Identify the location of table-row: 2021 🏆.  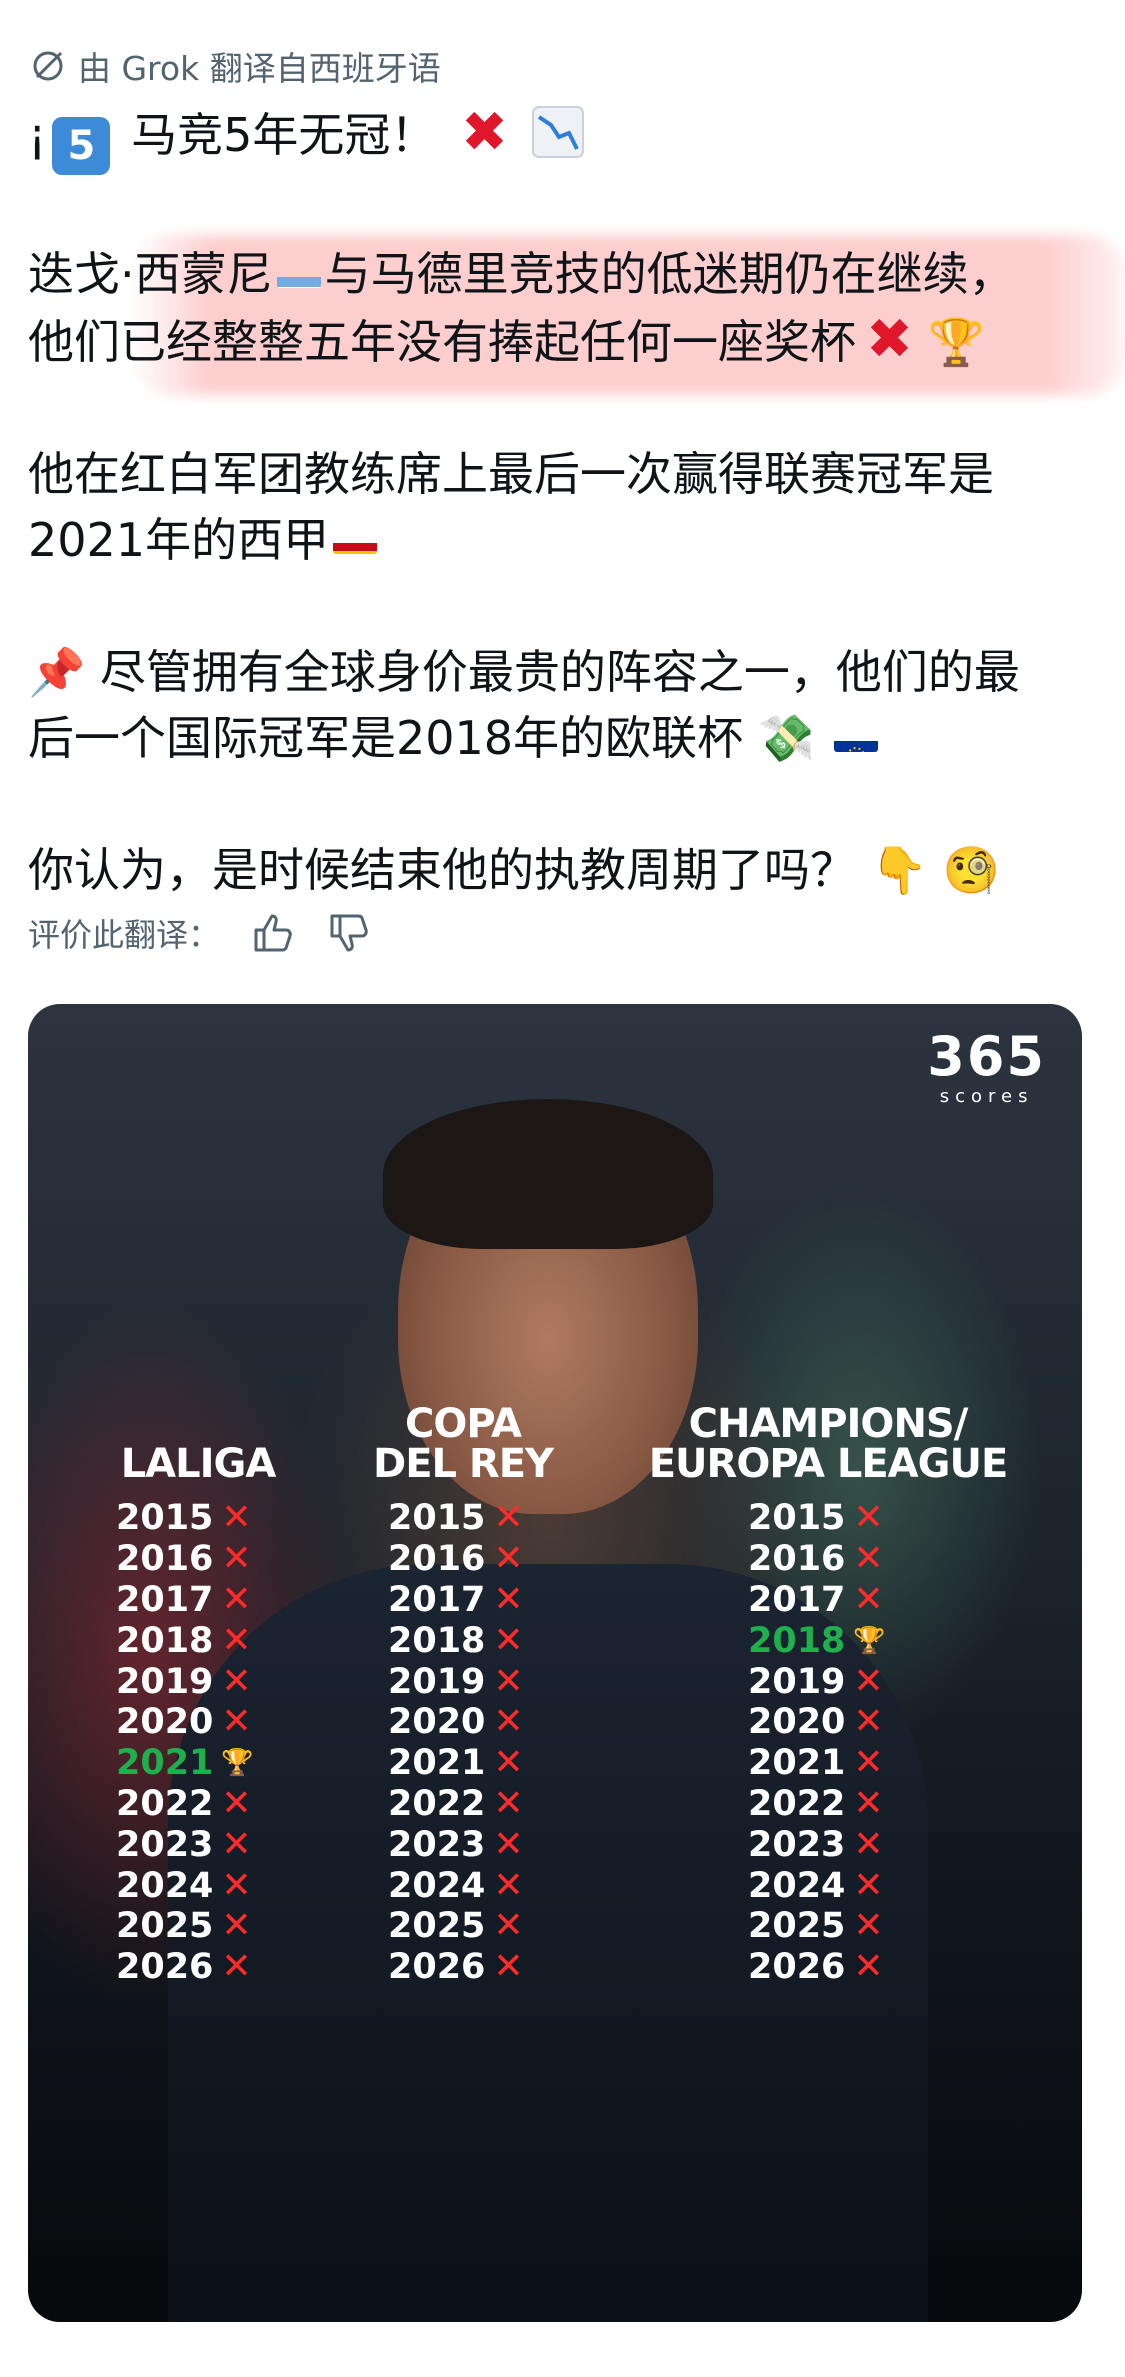
(185, 1763).